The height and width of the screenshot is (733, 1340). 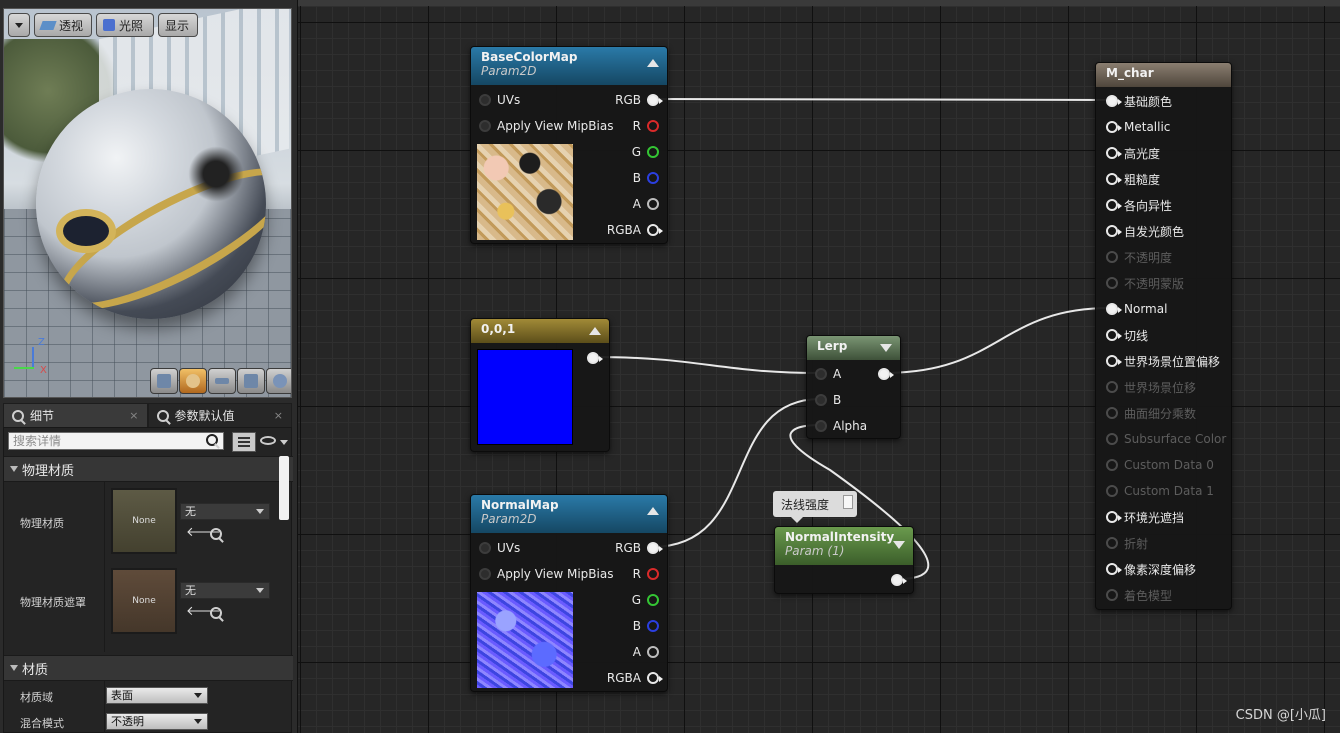 What do you see at coordinates (225, 590) in the screenshot?
I see `physical-mask-dropdown: 无` at bounding box center [225, 590].